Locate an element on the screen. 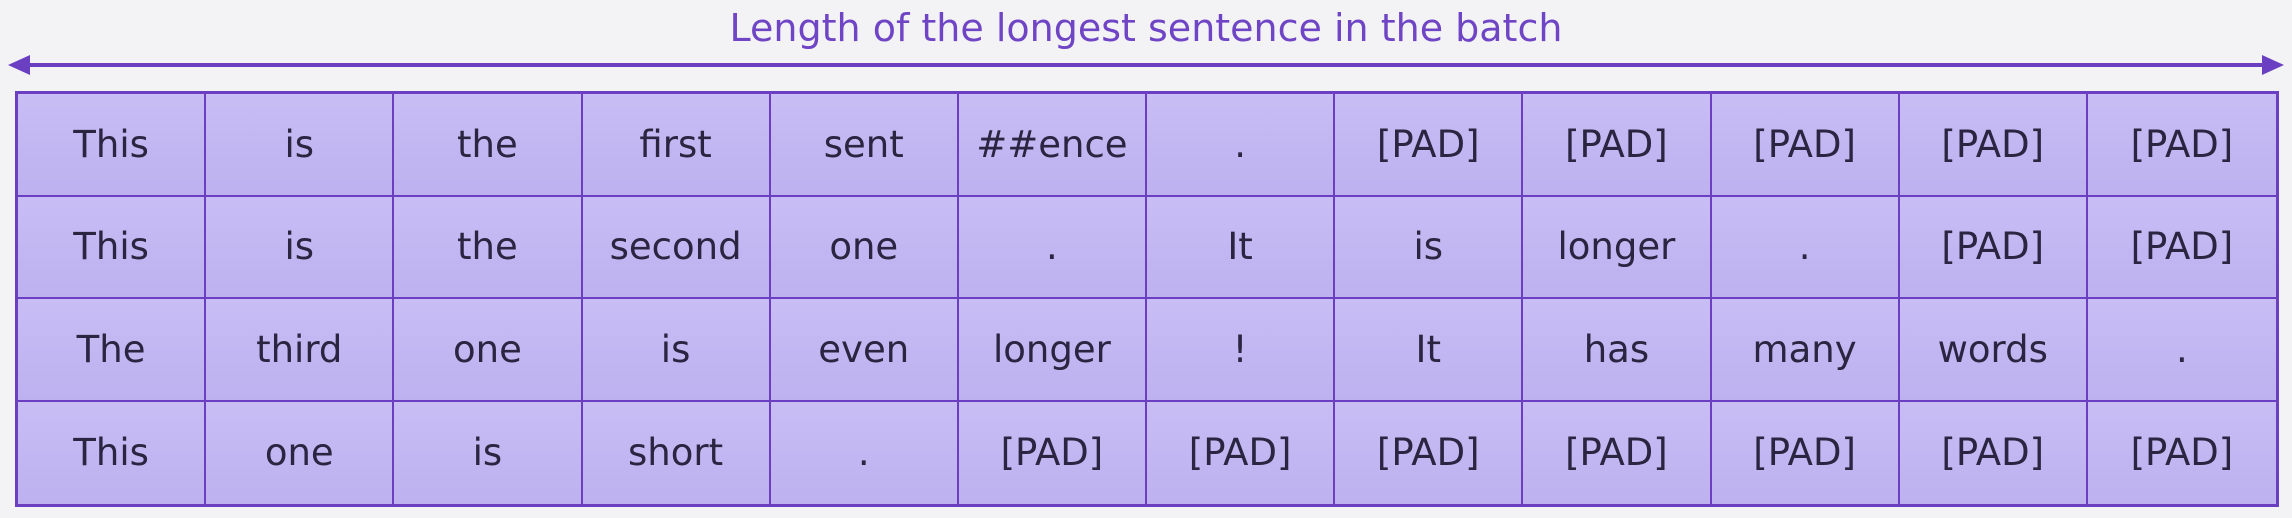 The image size is (2292, 518). token-cell: third is located at coordinates (300, 350).